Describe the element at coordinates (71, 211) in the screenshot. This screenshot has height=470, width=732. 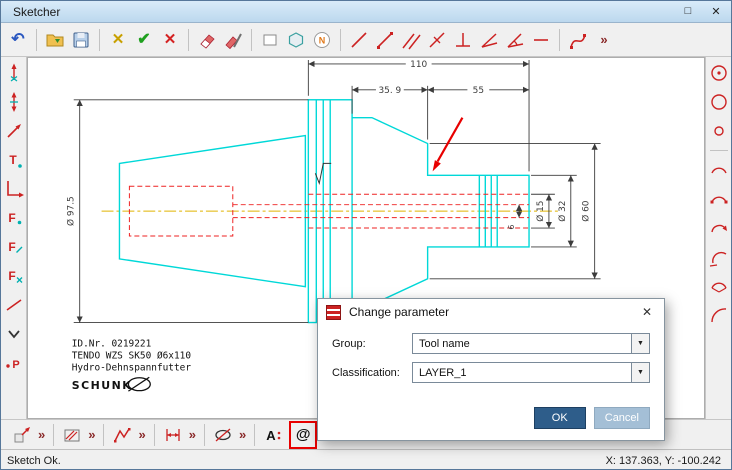
I see `dim-flange-diameter: Ø 97.5` at that location.